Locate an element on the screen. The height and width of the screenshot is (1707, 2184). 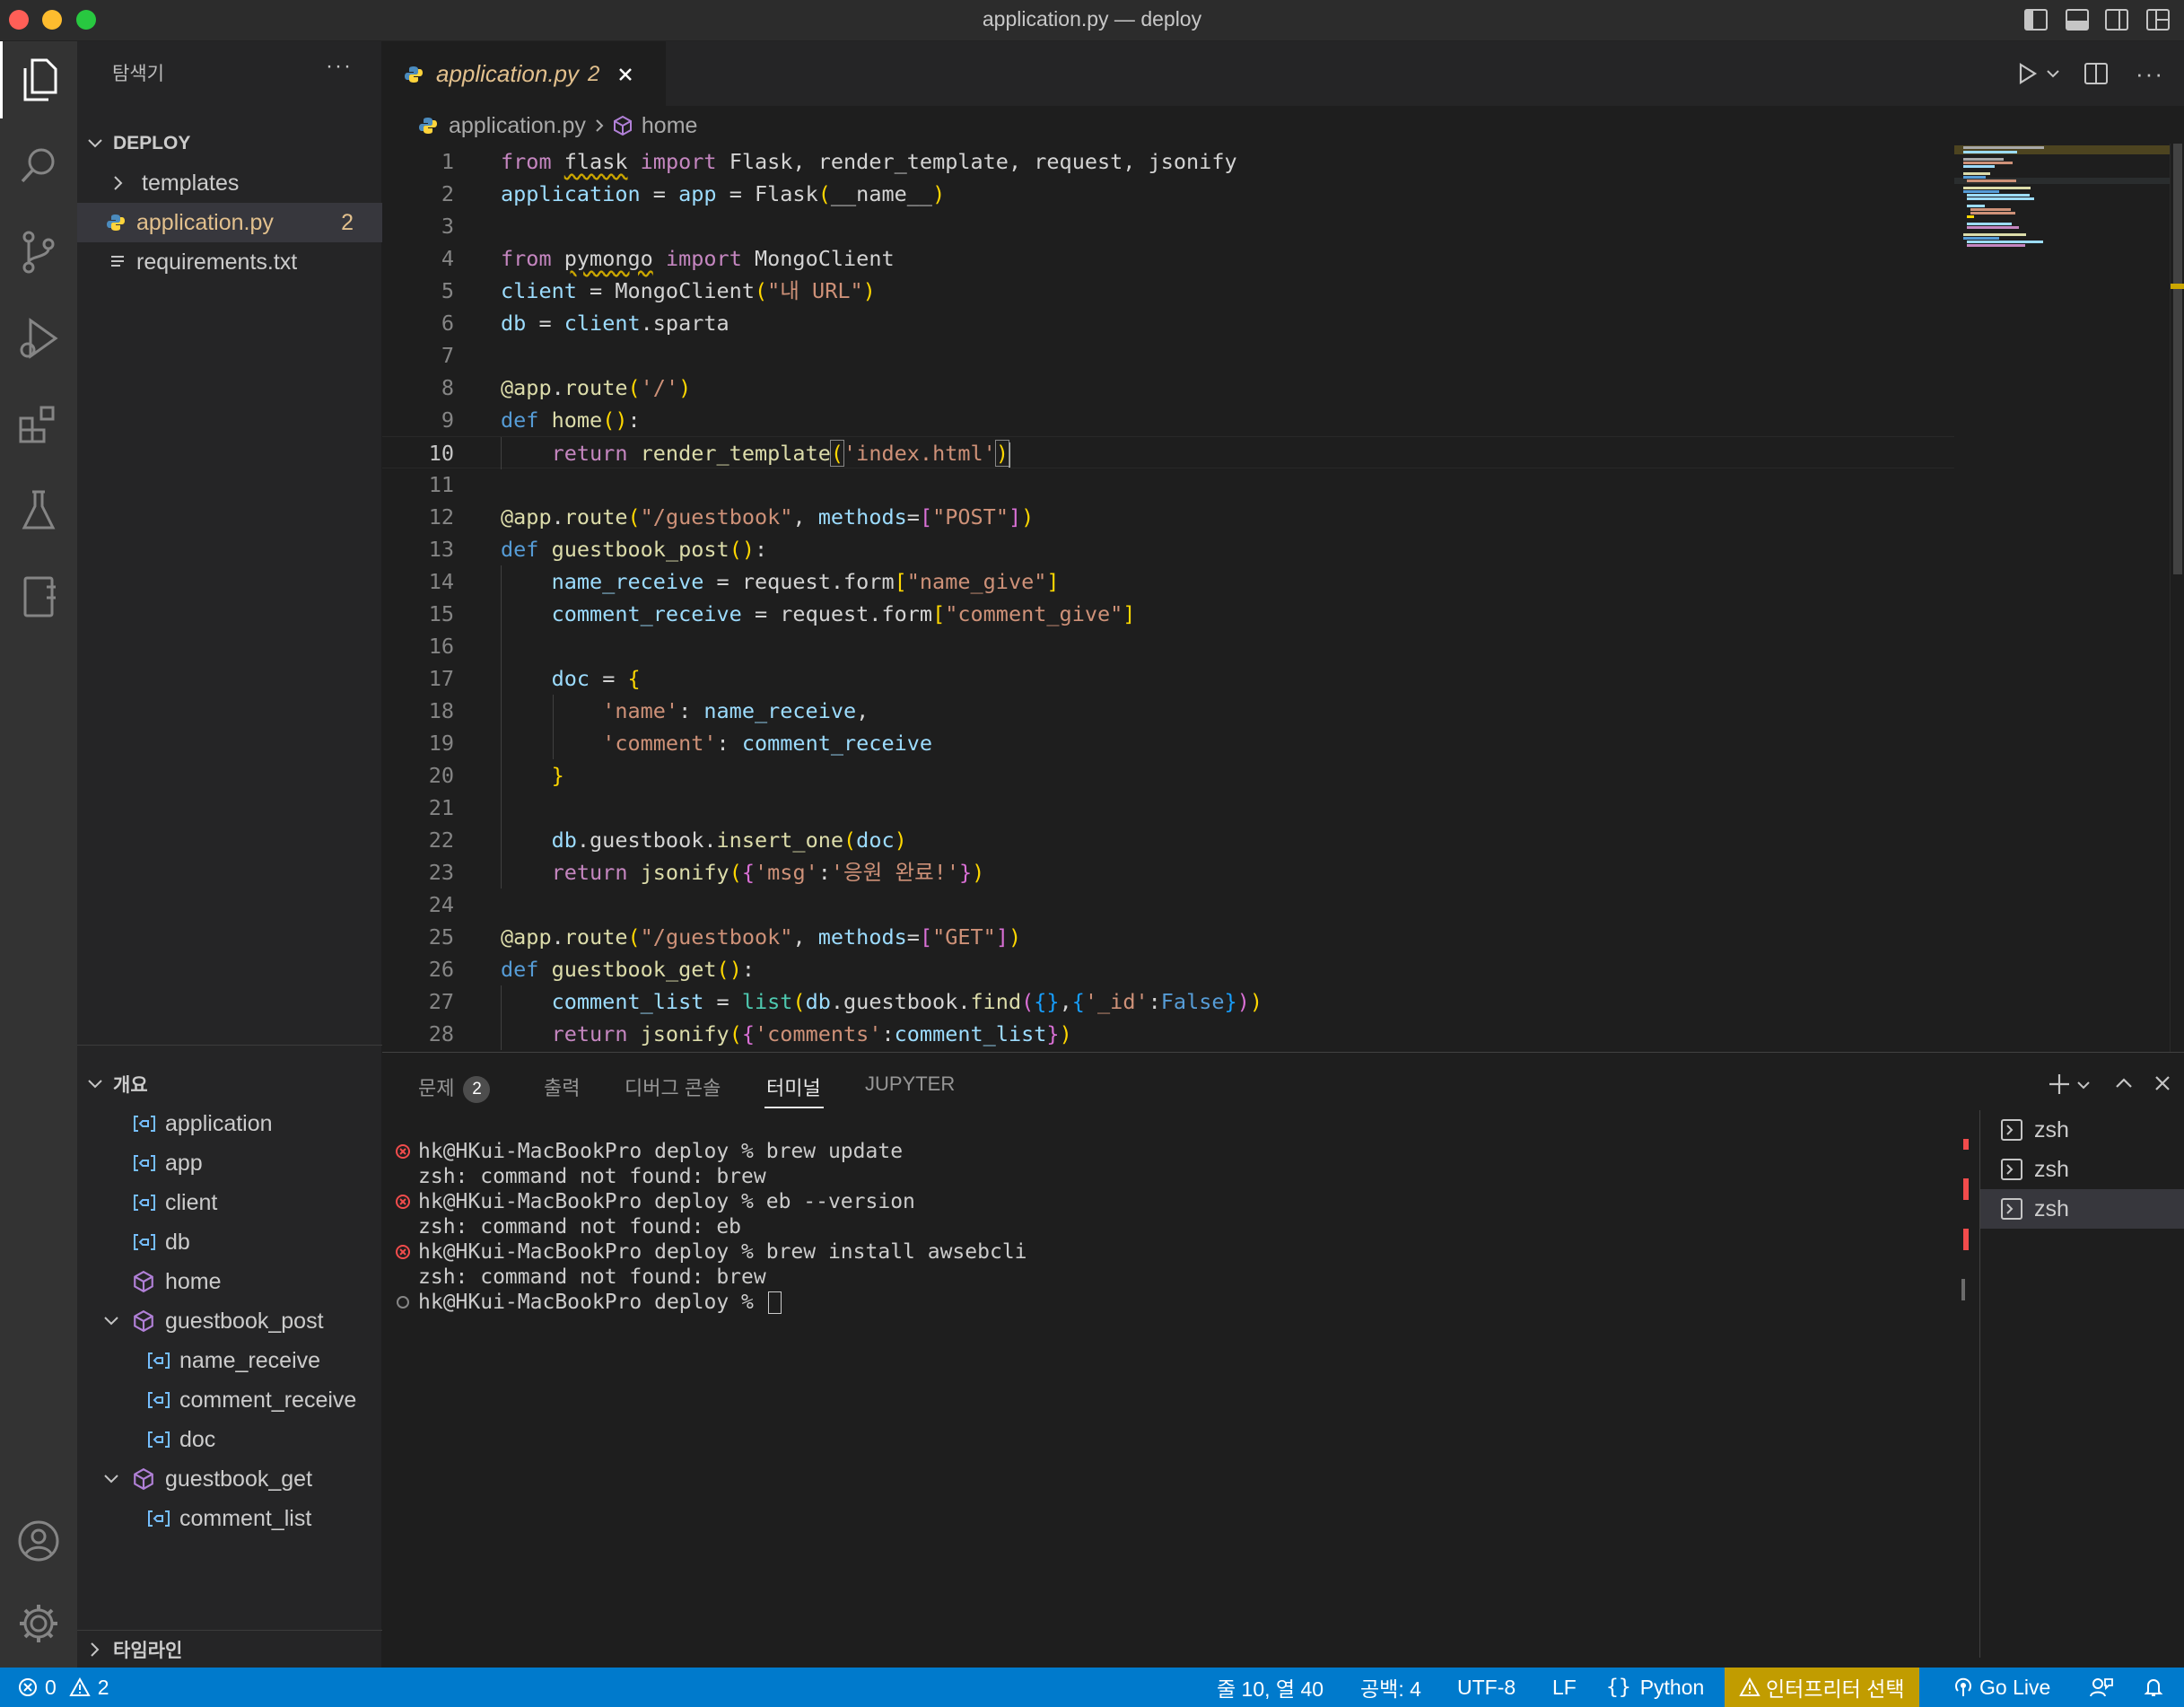
terminal-list: zsh zsh zsh is located at coordinates (2081, 1384).